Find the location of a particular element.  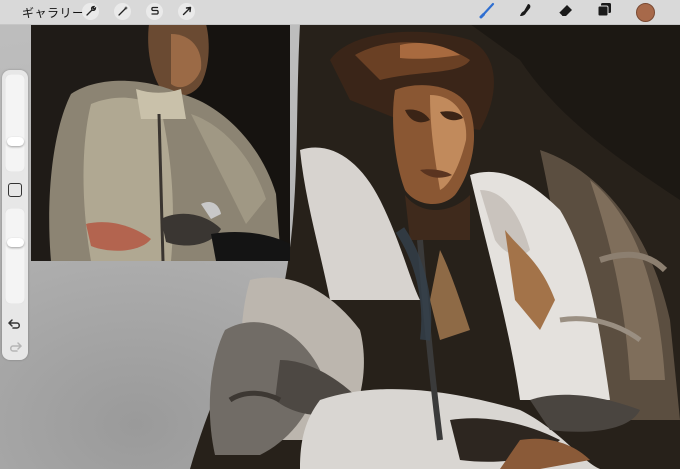

left-sidebar is located at coordinates (15, 215).